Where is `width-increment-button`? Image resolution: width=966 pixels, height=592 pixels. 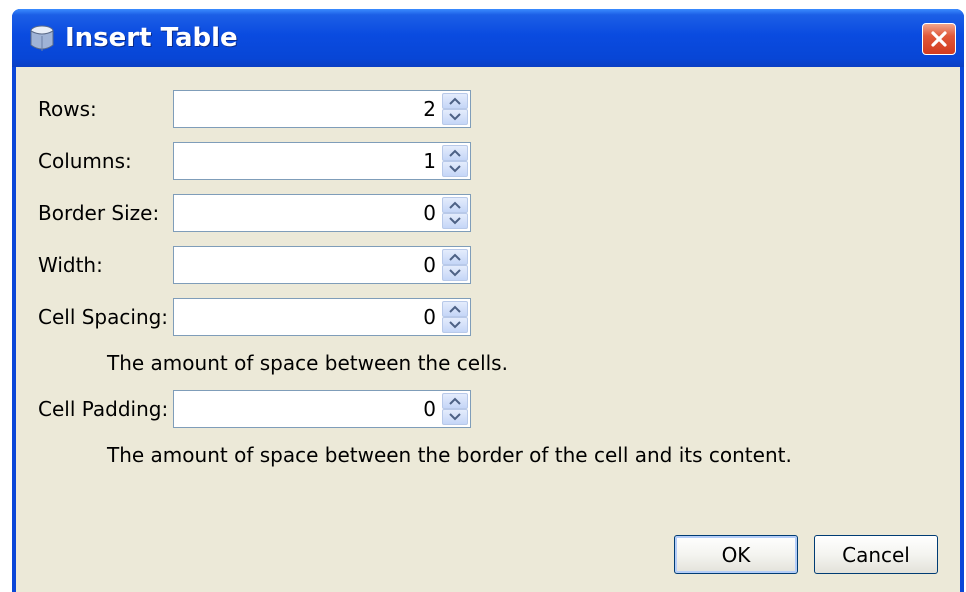
width-increment-button is located at coordinates (455, 257).